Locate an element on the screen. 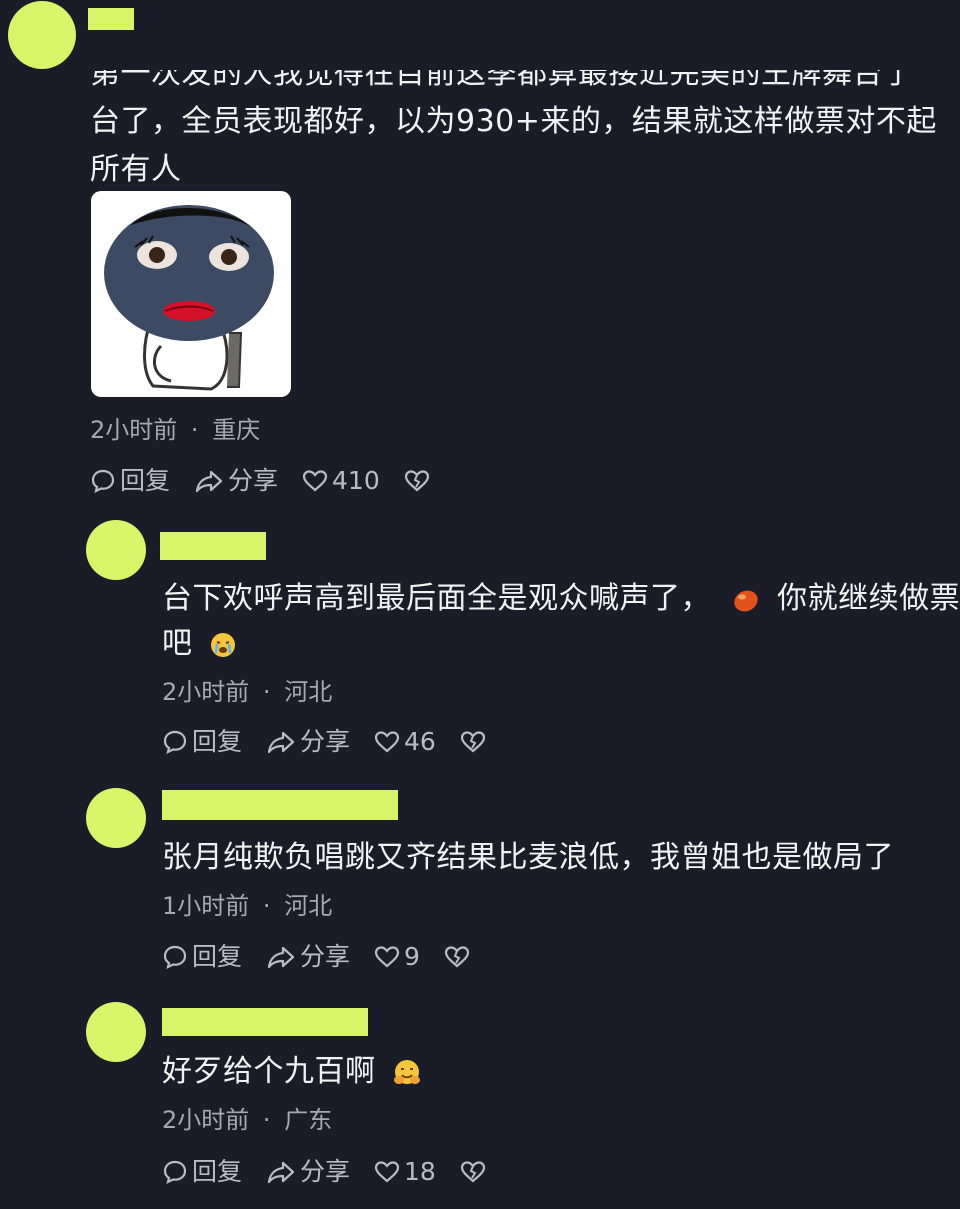 This screenshot has width=960, height=1209. like-button: 46 is located at coordinates (405, 742).